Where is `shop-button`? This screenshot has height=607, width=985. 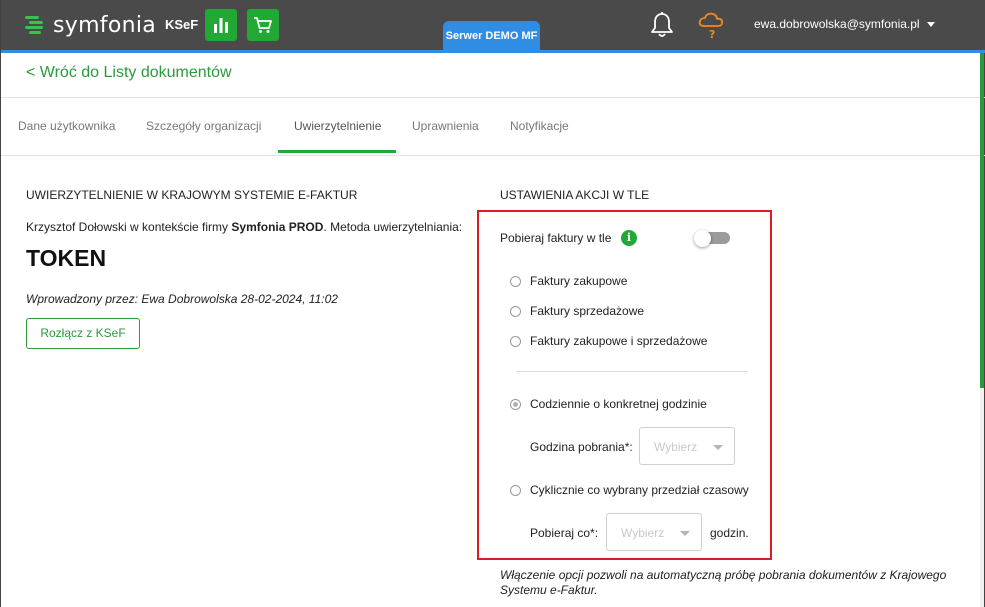 shop-button is located at coordinates (263, 25).